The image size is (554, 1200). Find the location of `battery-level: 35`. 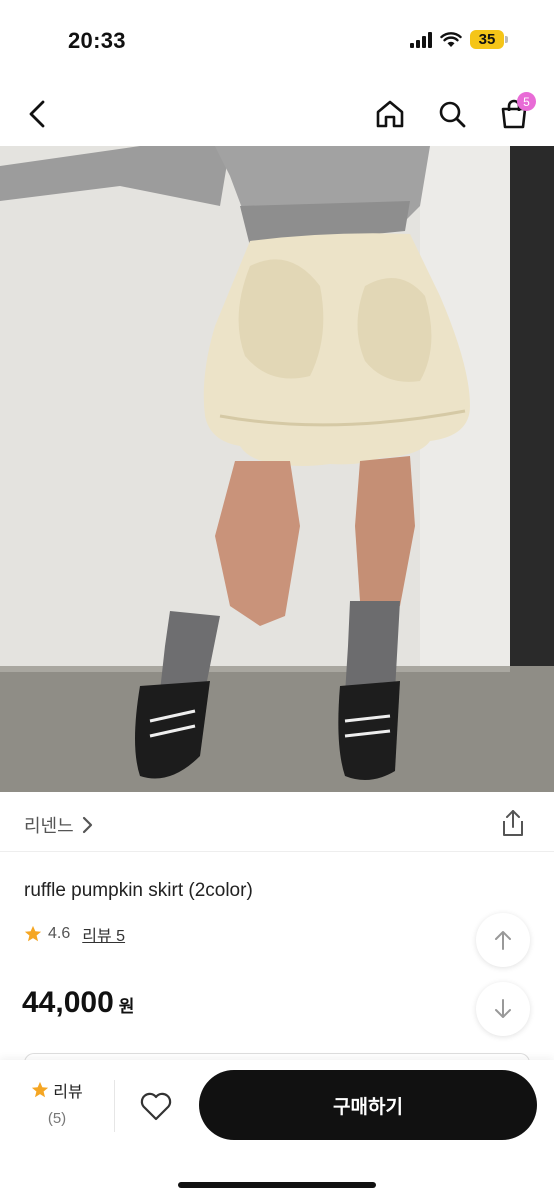

battery-level: 35 is located at coordinates (487, 39).